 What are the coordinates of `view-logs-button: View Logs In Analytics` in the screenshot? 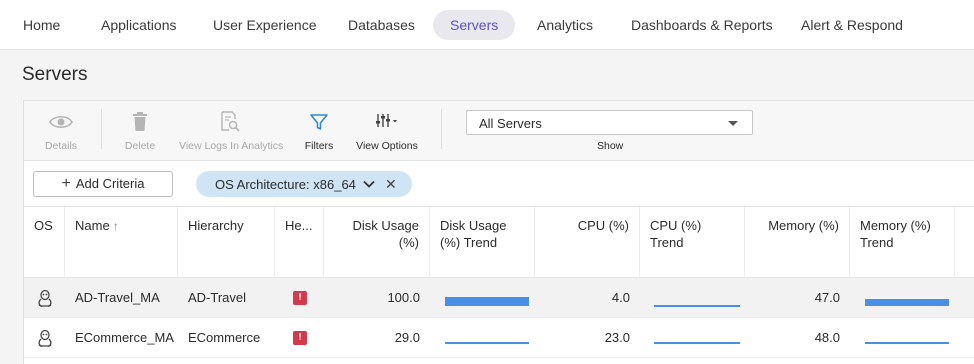 It's located at (231, 131).